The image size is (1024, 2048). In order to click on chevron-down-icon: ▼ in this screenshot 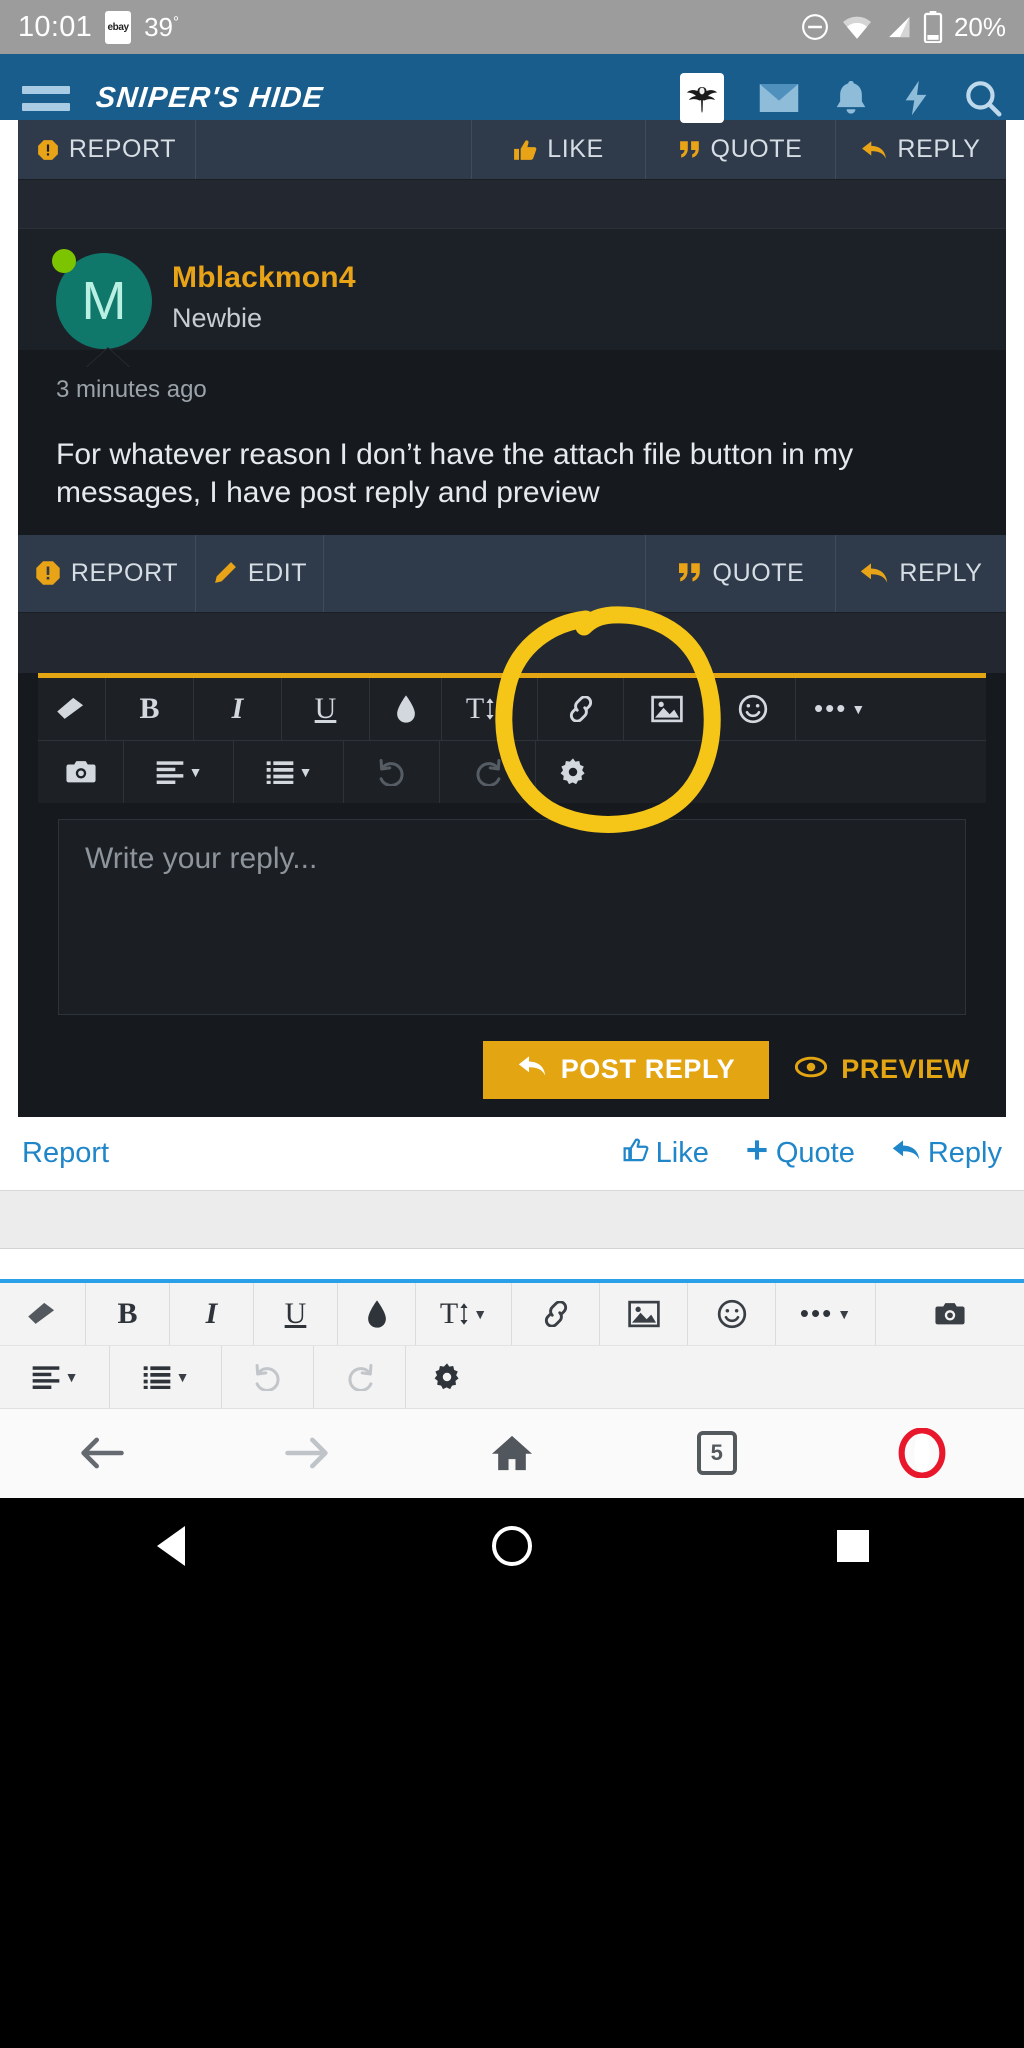, I will do `click(305, 771)`.